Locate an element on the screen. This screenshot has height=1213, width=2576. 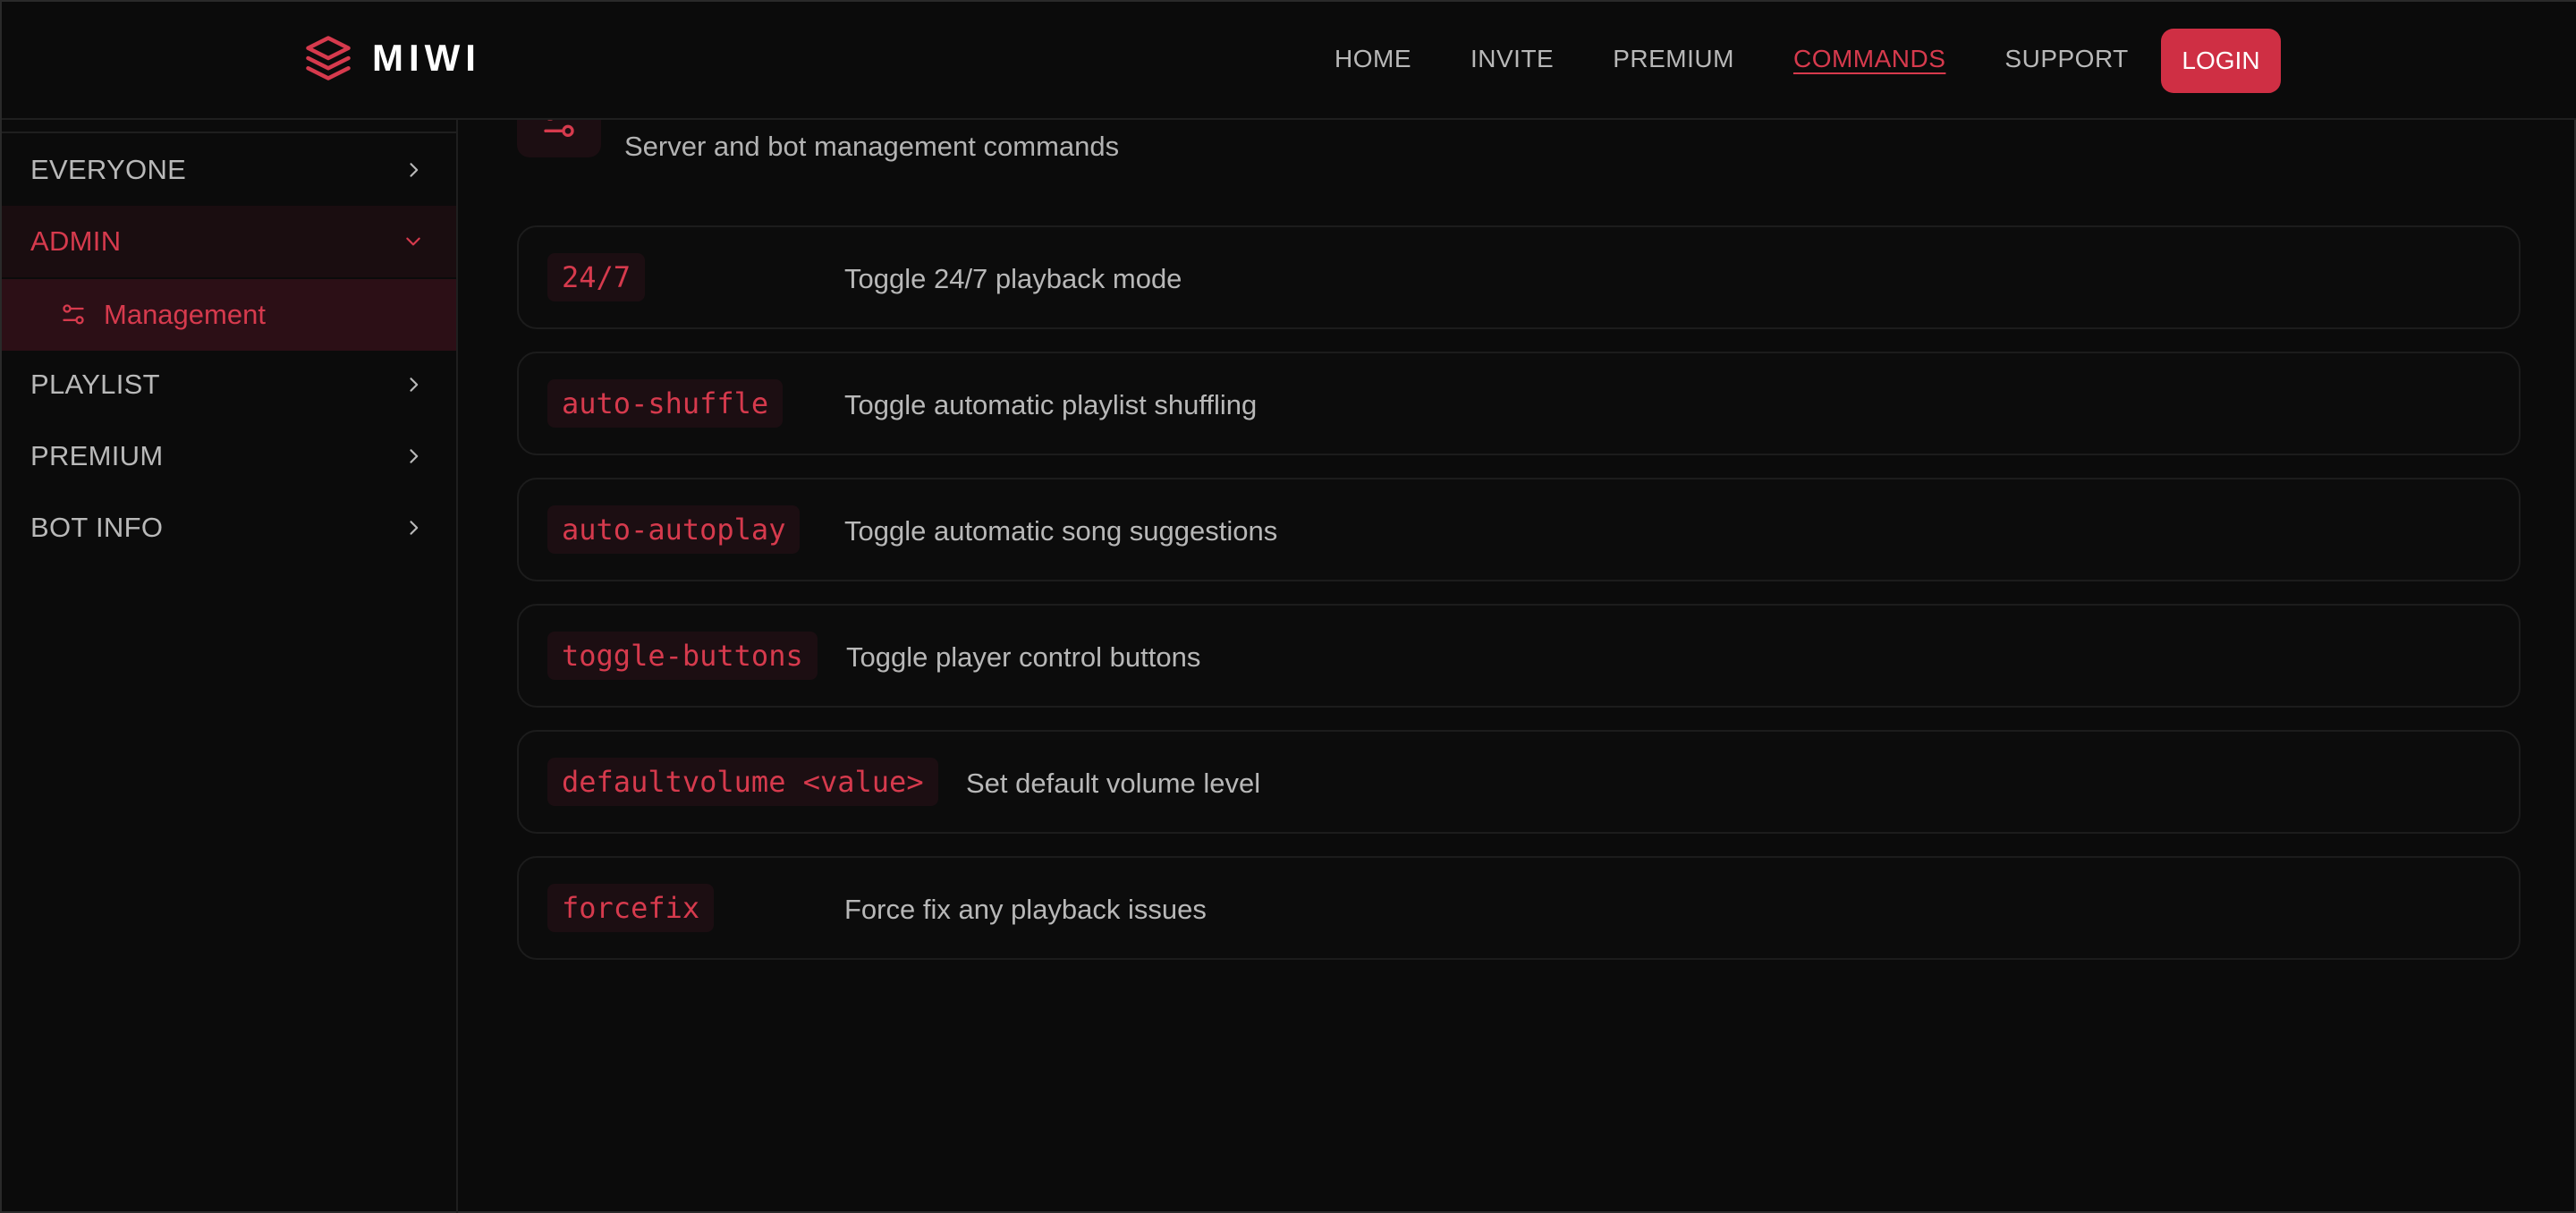
command-name: forcefix is located at coordinates (631, 908).